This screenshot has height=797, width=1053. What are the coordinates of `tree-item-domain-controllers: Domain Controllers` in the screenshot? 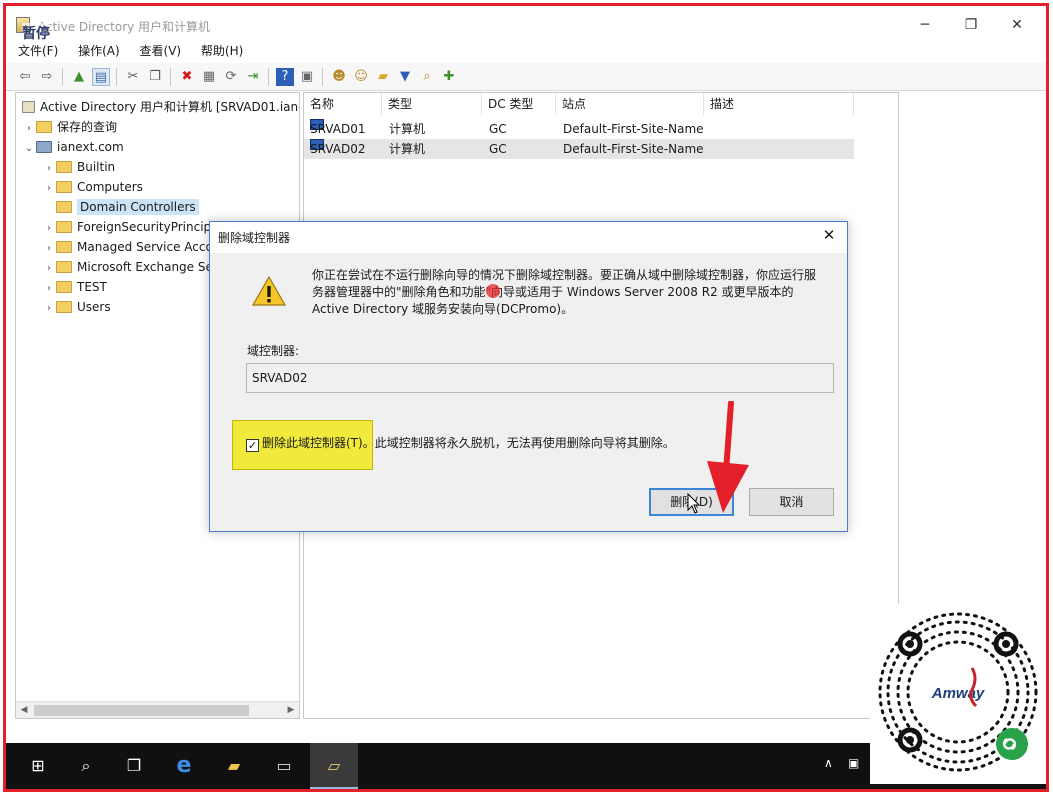 It's located at (120, 207).